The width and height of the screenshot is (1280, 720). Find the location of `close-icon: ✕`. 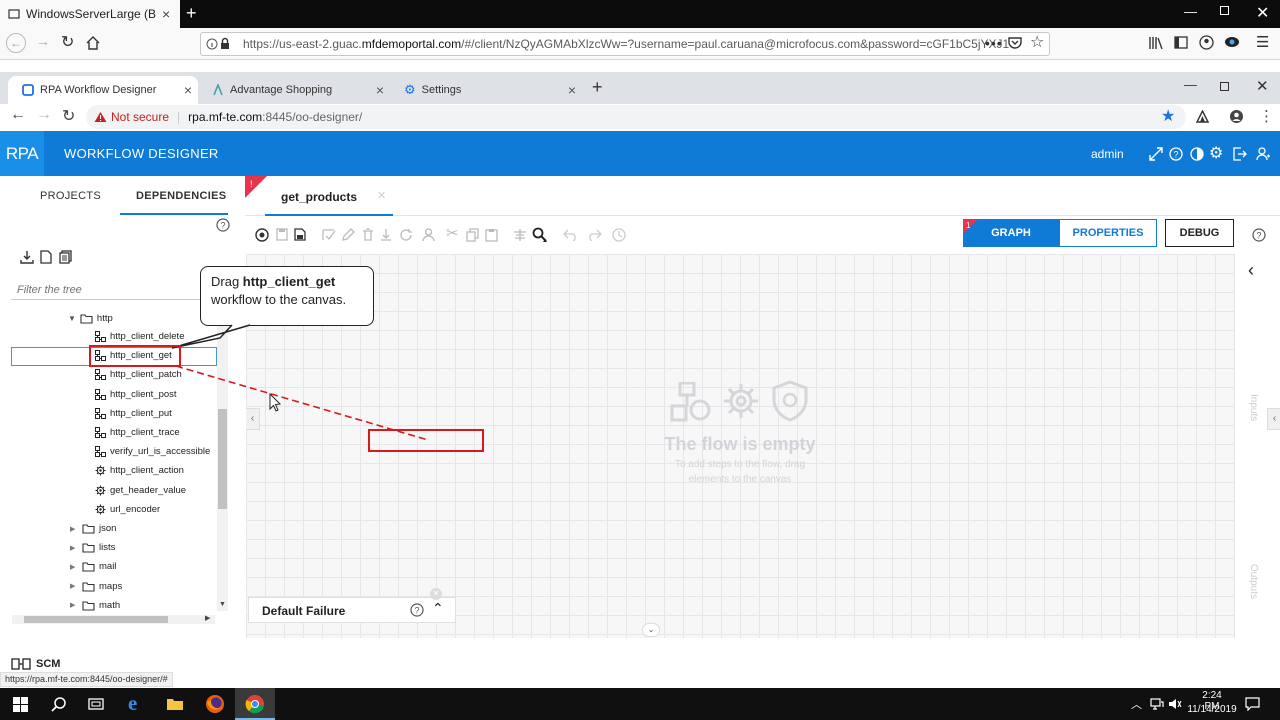

close-icon: ✕ is located at coordinates (381, 195).